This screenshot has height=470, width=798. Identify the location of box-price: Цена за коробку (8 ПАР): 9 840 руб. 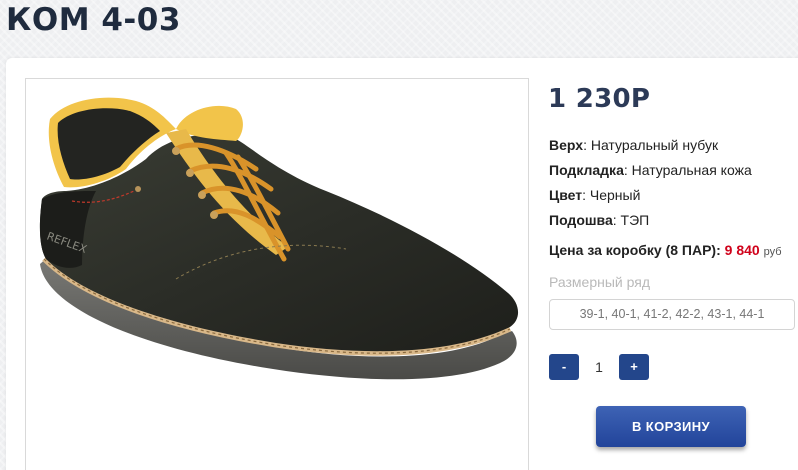
(665, 250).